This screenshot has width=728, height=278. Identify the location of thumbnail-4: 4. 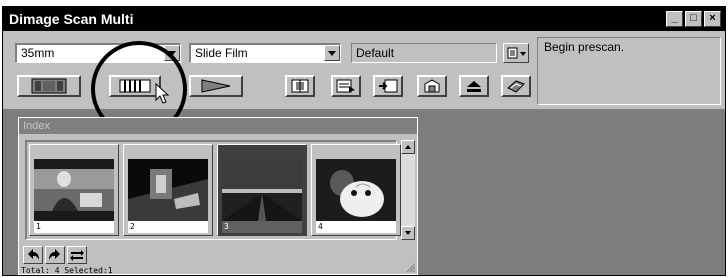
(356, 190).